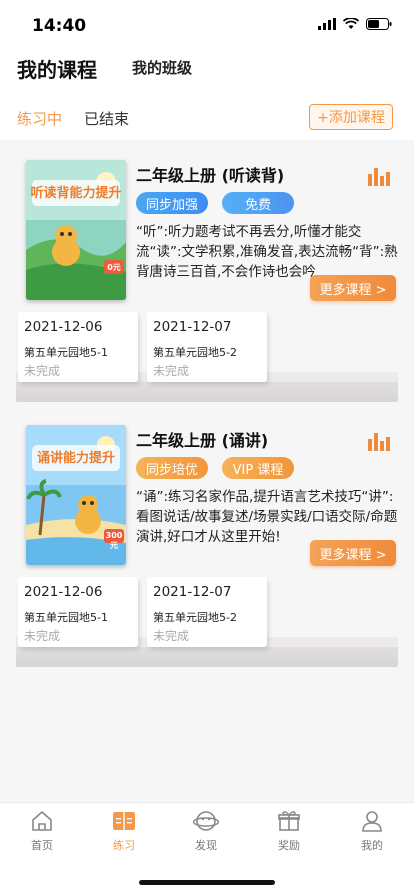 Image resolution: width=414 pixels, height=896 pixels. I want to click on tab-label: 练习, so click(124, 845).